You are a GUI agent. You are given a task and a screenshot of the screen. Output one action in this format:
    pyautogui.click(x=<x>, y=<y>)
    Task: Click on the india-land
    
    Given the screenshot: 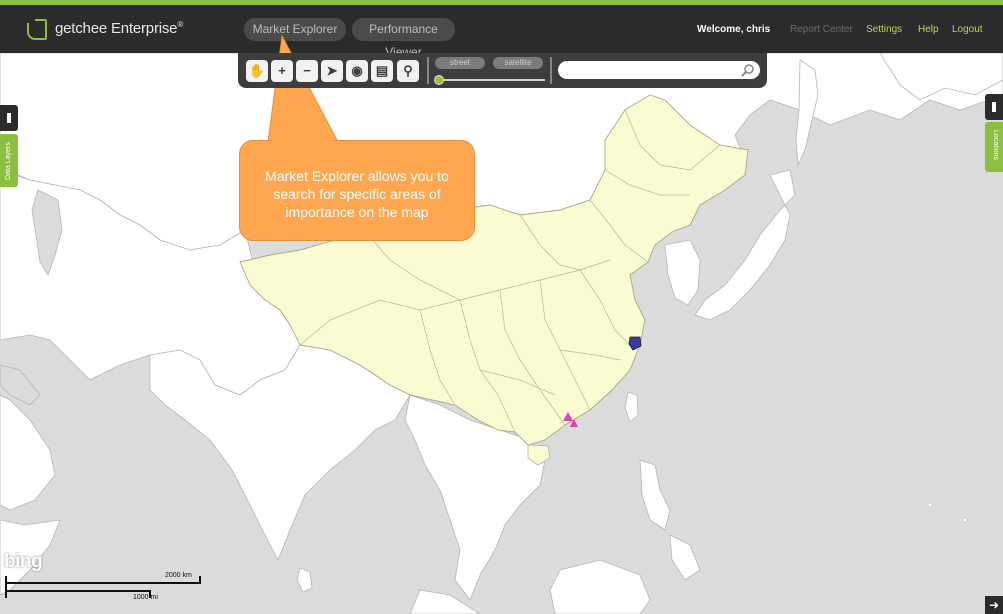 What is the action you would take?
    pyautogui.click(x=280, y=452)
    